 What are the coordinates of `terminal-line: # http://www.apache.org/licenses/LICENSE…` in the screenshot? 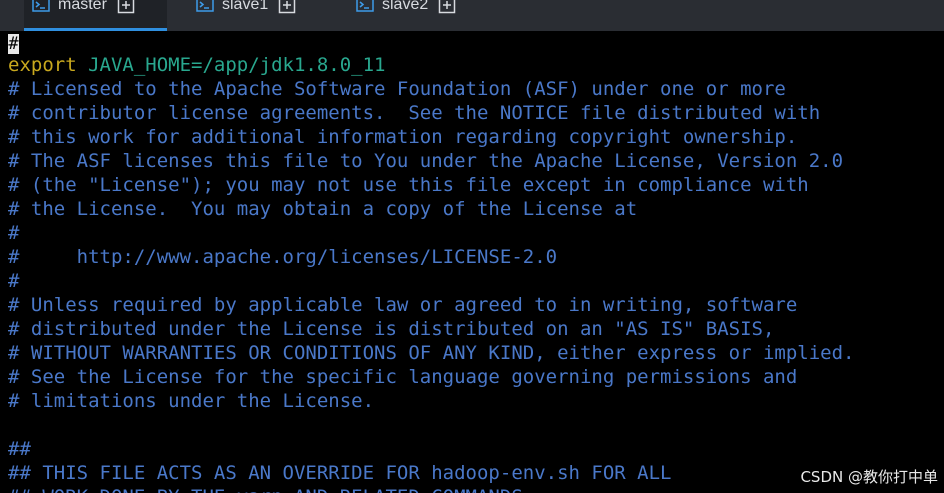 It's located at (283, 257).